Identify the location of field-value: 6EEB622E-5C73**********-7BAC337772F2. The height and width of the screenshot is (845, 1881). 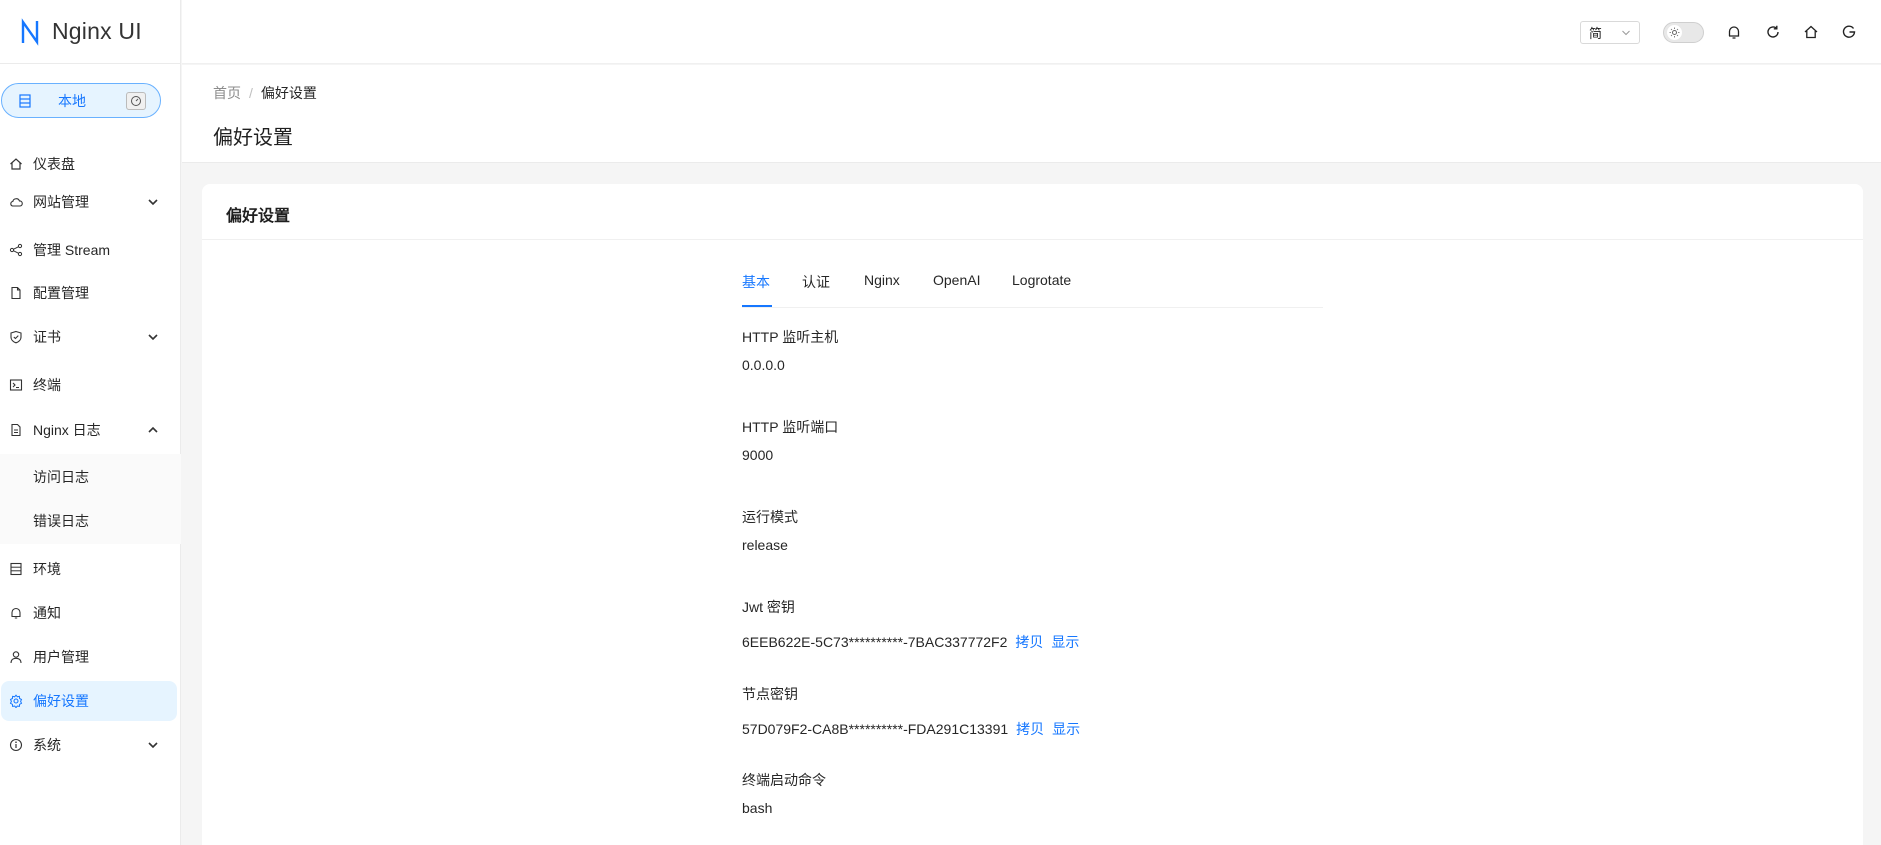
(875, 642).